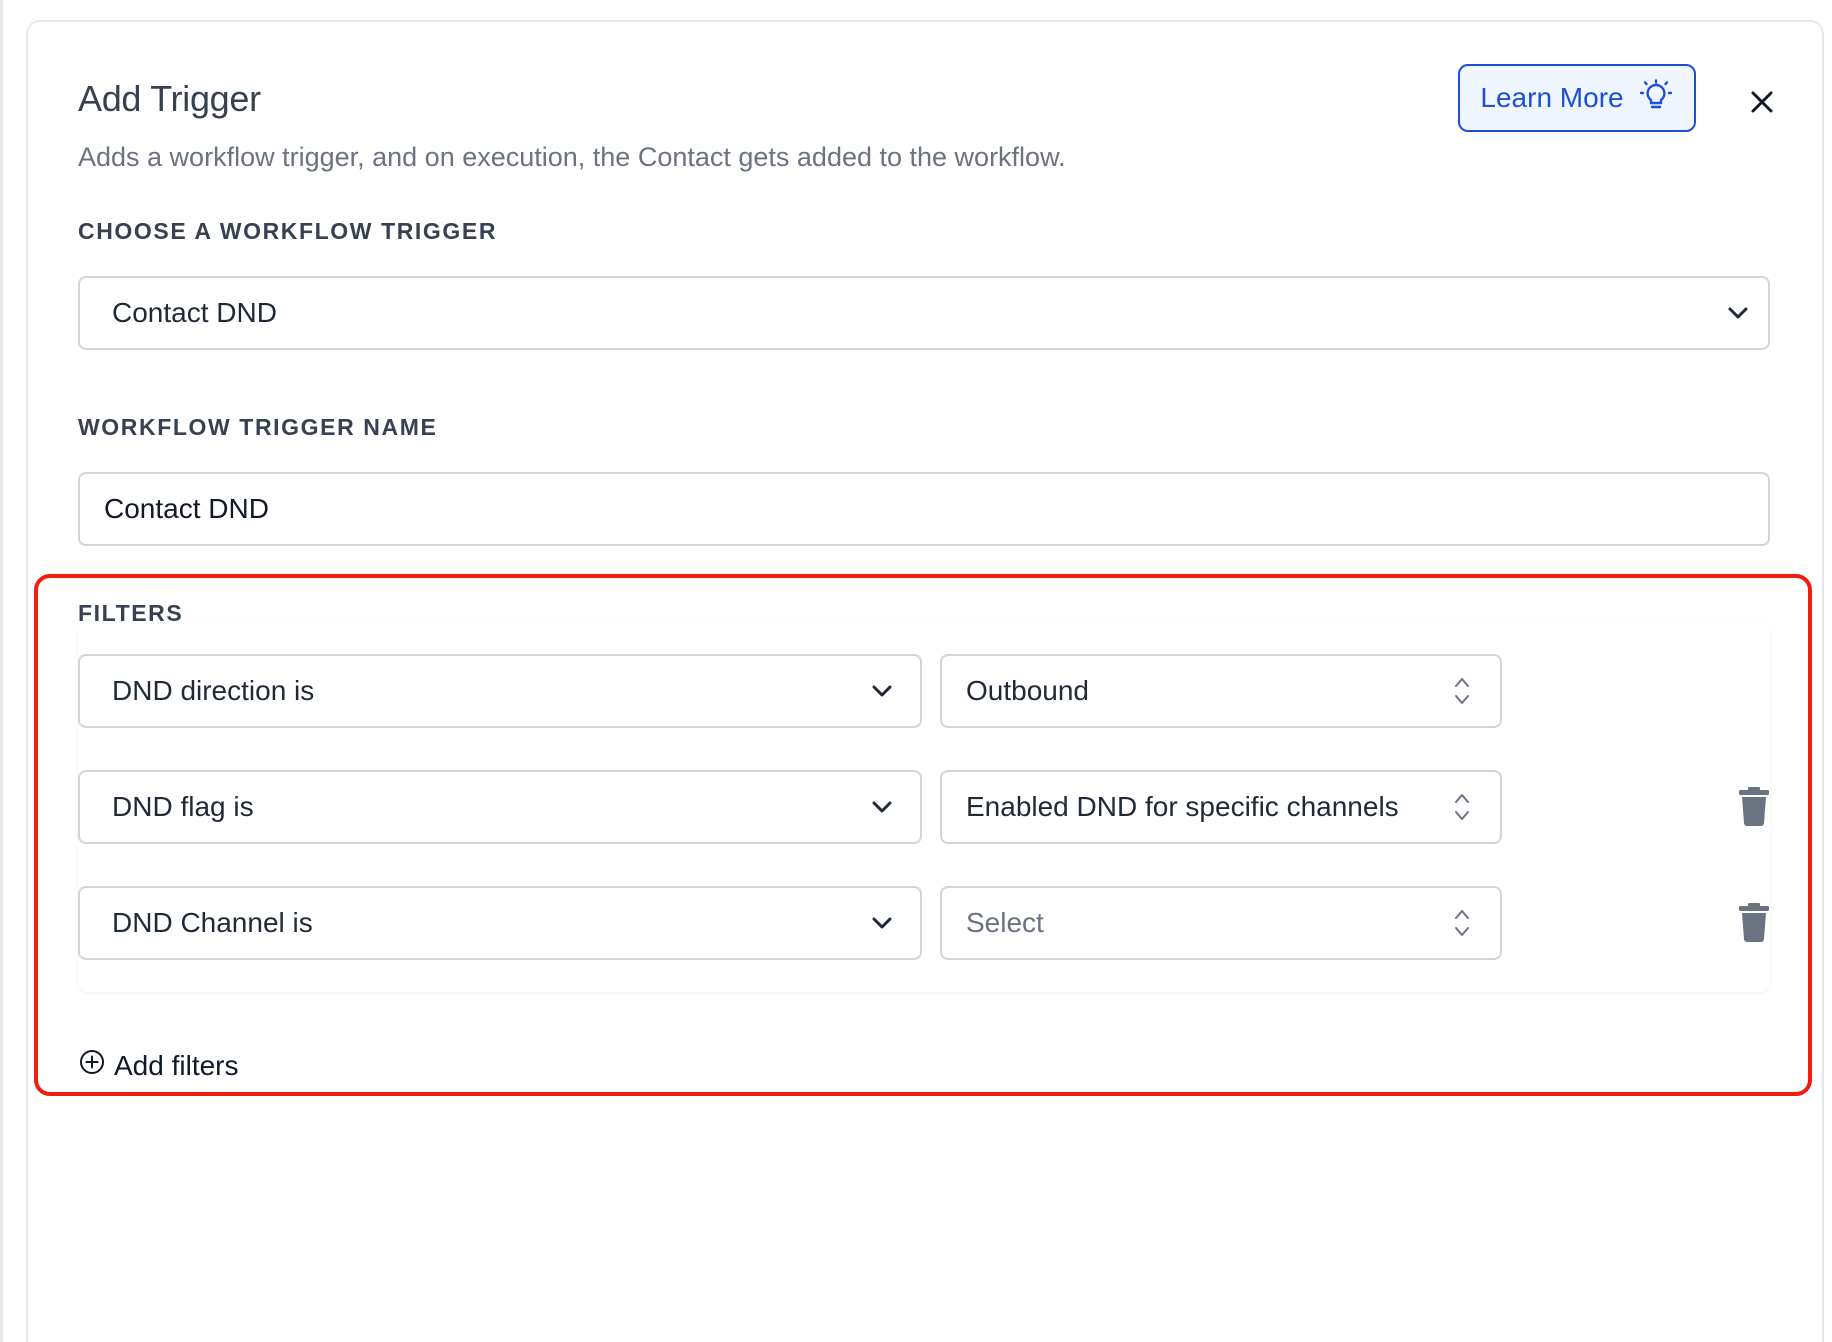 This screenshot has width=1832, height=1342. I want to click on filter-value: Outbound, so click(1027, 690).